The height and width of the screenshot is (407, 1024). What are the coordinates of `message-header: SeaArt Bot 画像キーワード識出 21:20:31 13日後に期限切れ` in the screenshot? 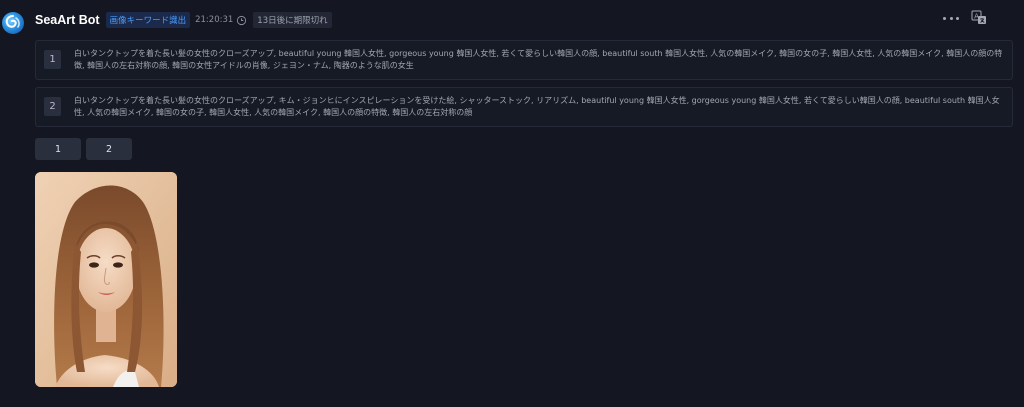 It's located at (183, 20).